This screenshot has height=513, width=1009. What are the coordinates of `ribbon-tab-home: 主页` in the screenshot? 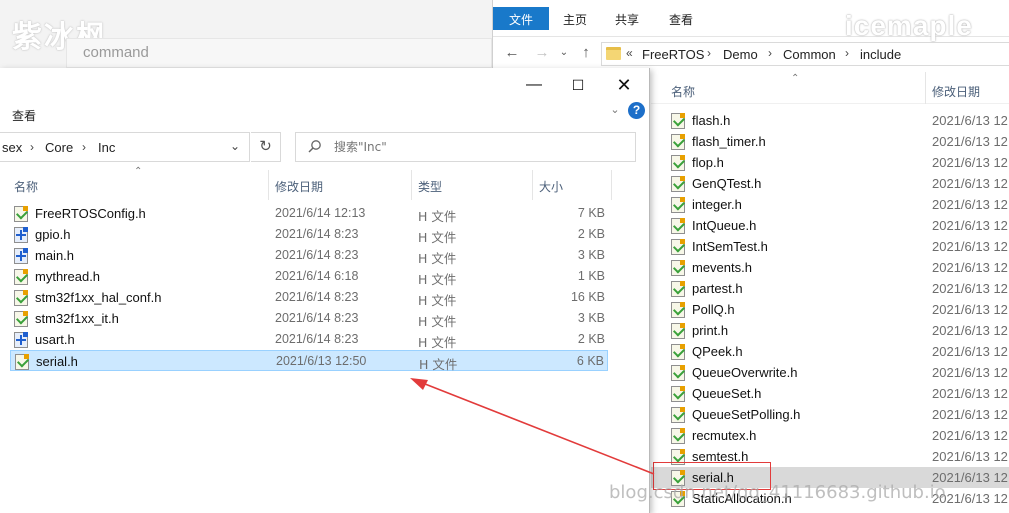 It's located at (575, 19).